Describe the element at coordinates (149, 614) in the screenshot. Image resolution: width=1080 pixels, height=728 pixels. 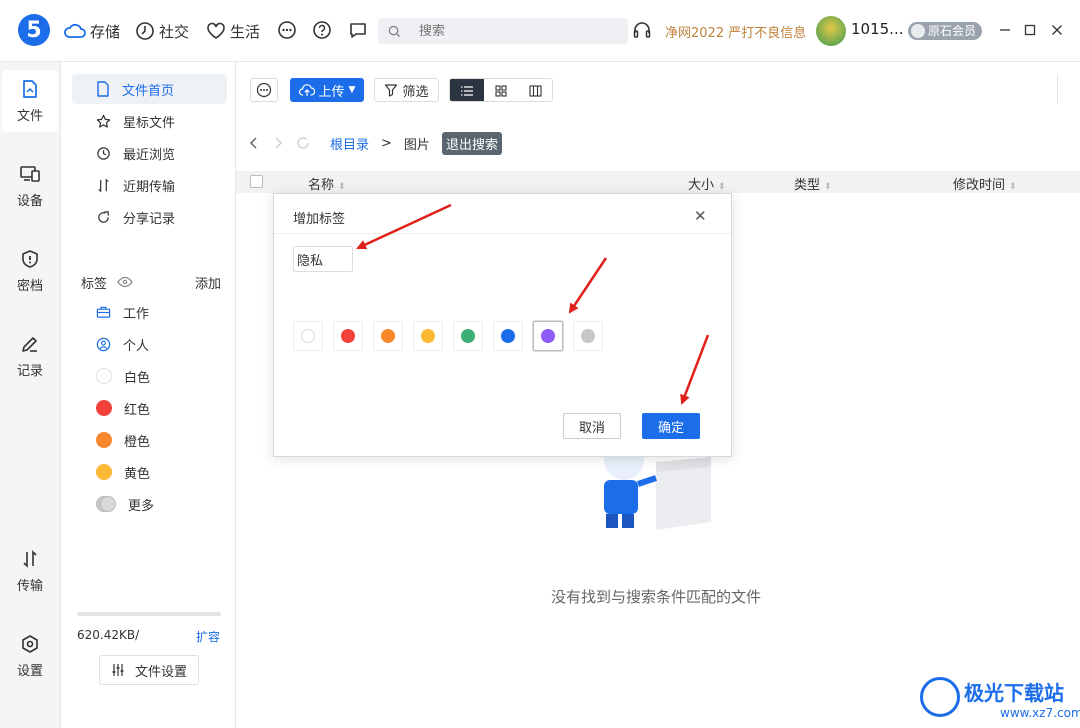
I see `storage-progress` at that location.